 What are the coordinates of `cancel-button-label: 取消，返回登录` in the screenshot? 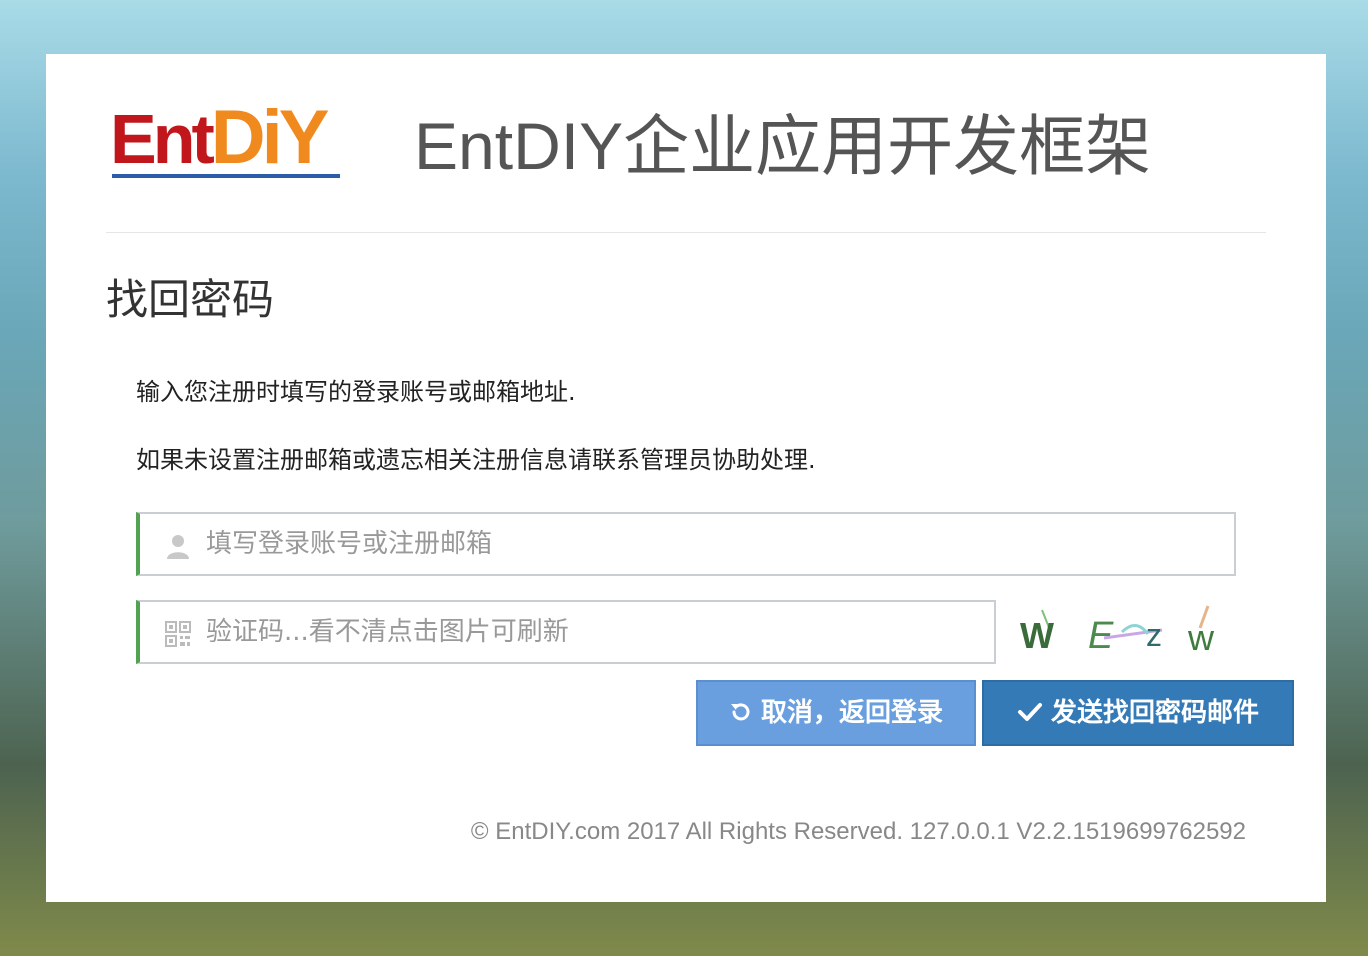 It's located at (851, 713).